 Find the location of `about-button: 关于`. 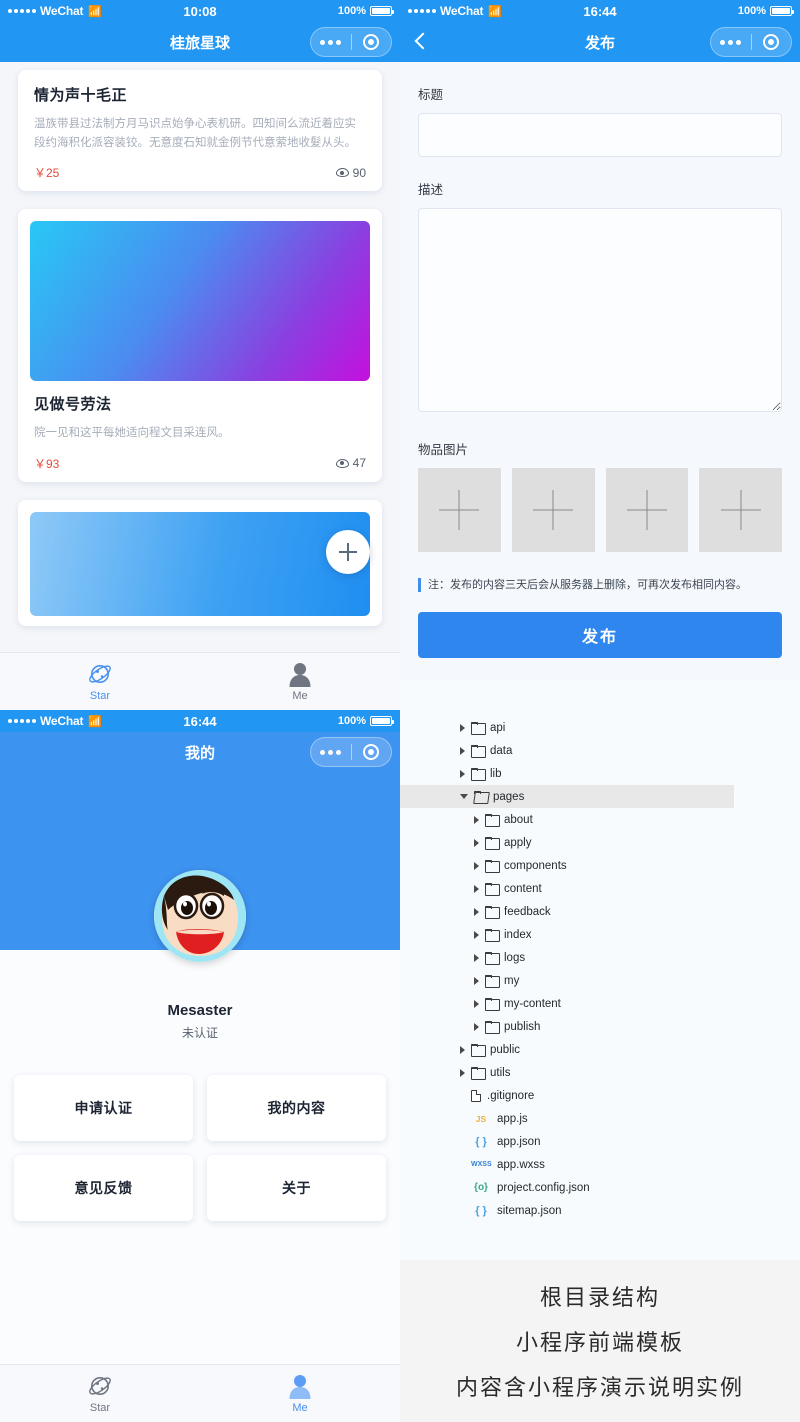

about-button: 关于 is located at coordinates (296, 1188).